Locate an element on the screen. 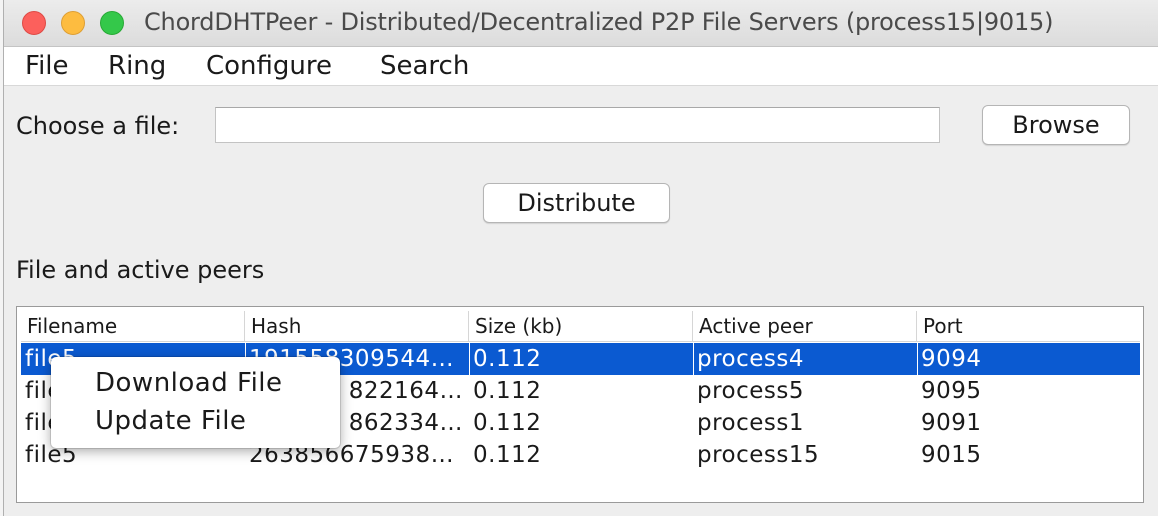 The width and height of the screenshot is (1158, 516). menu-file: File is located at coordinates (47, 66).